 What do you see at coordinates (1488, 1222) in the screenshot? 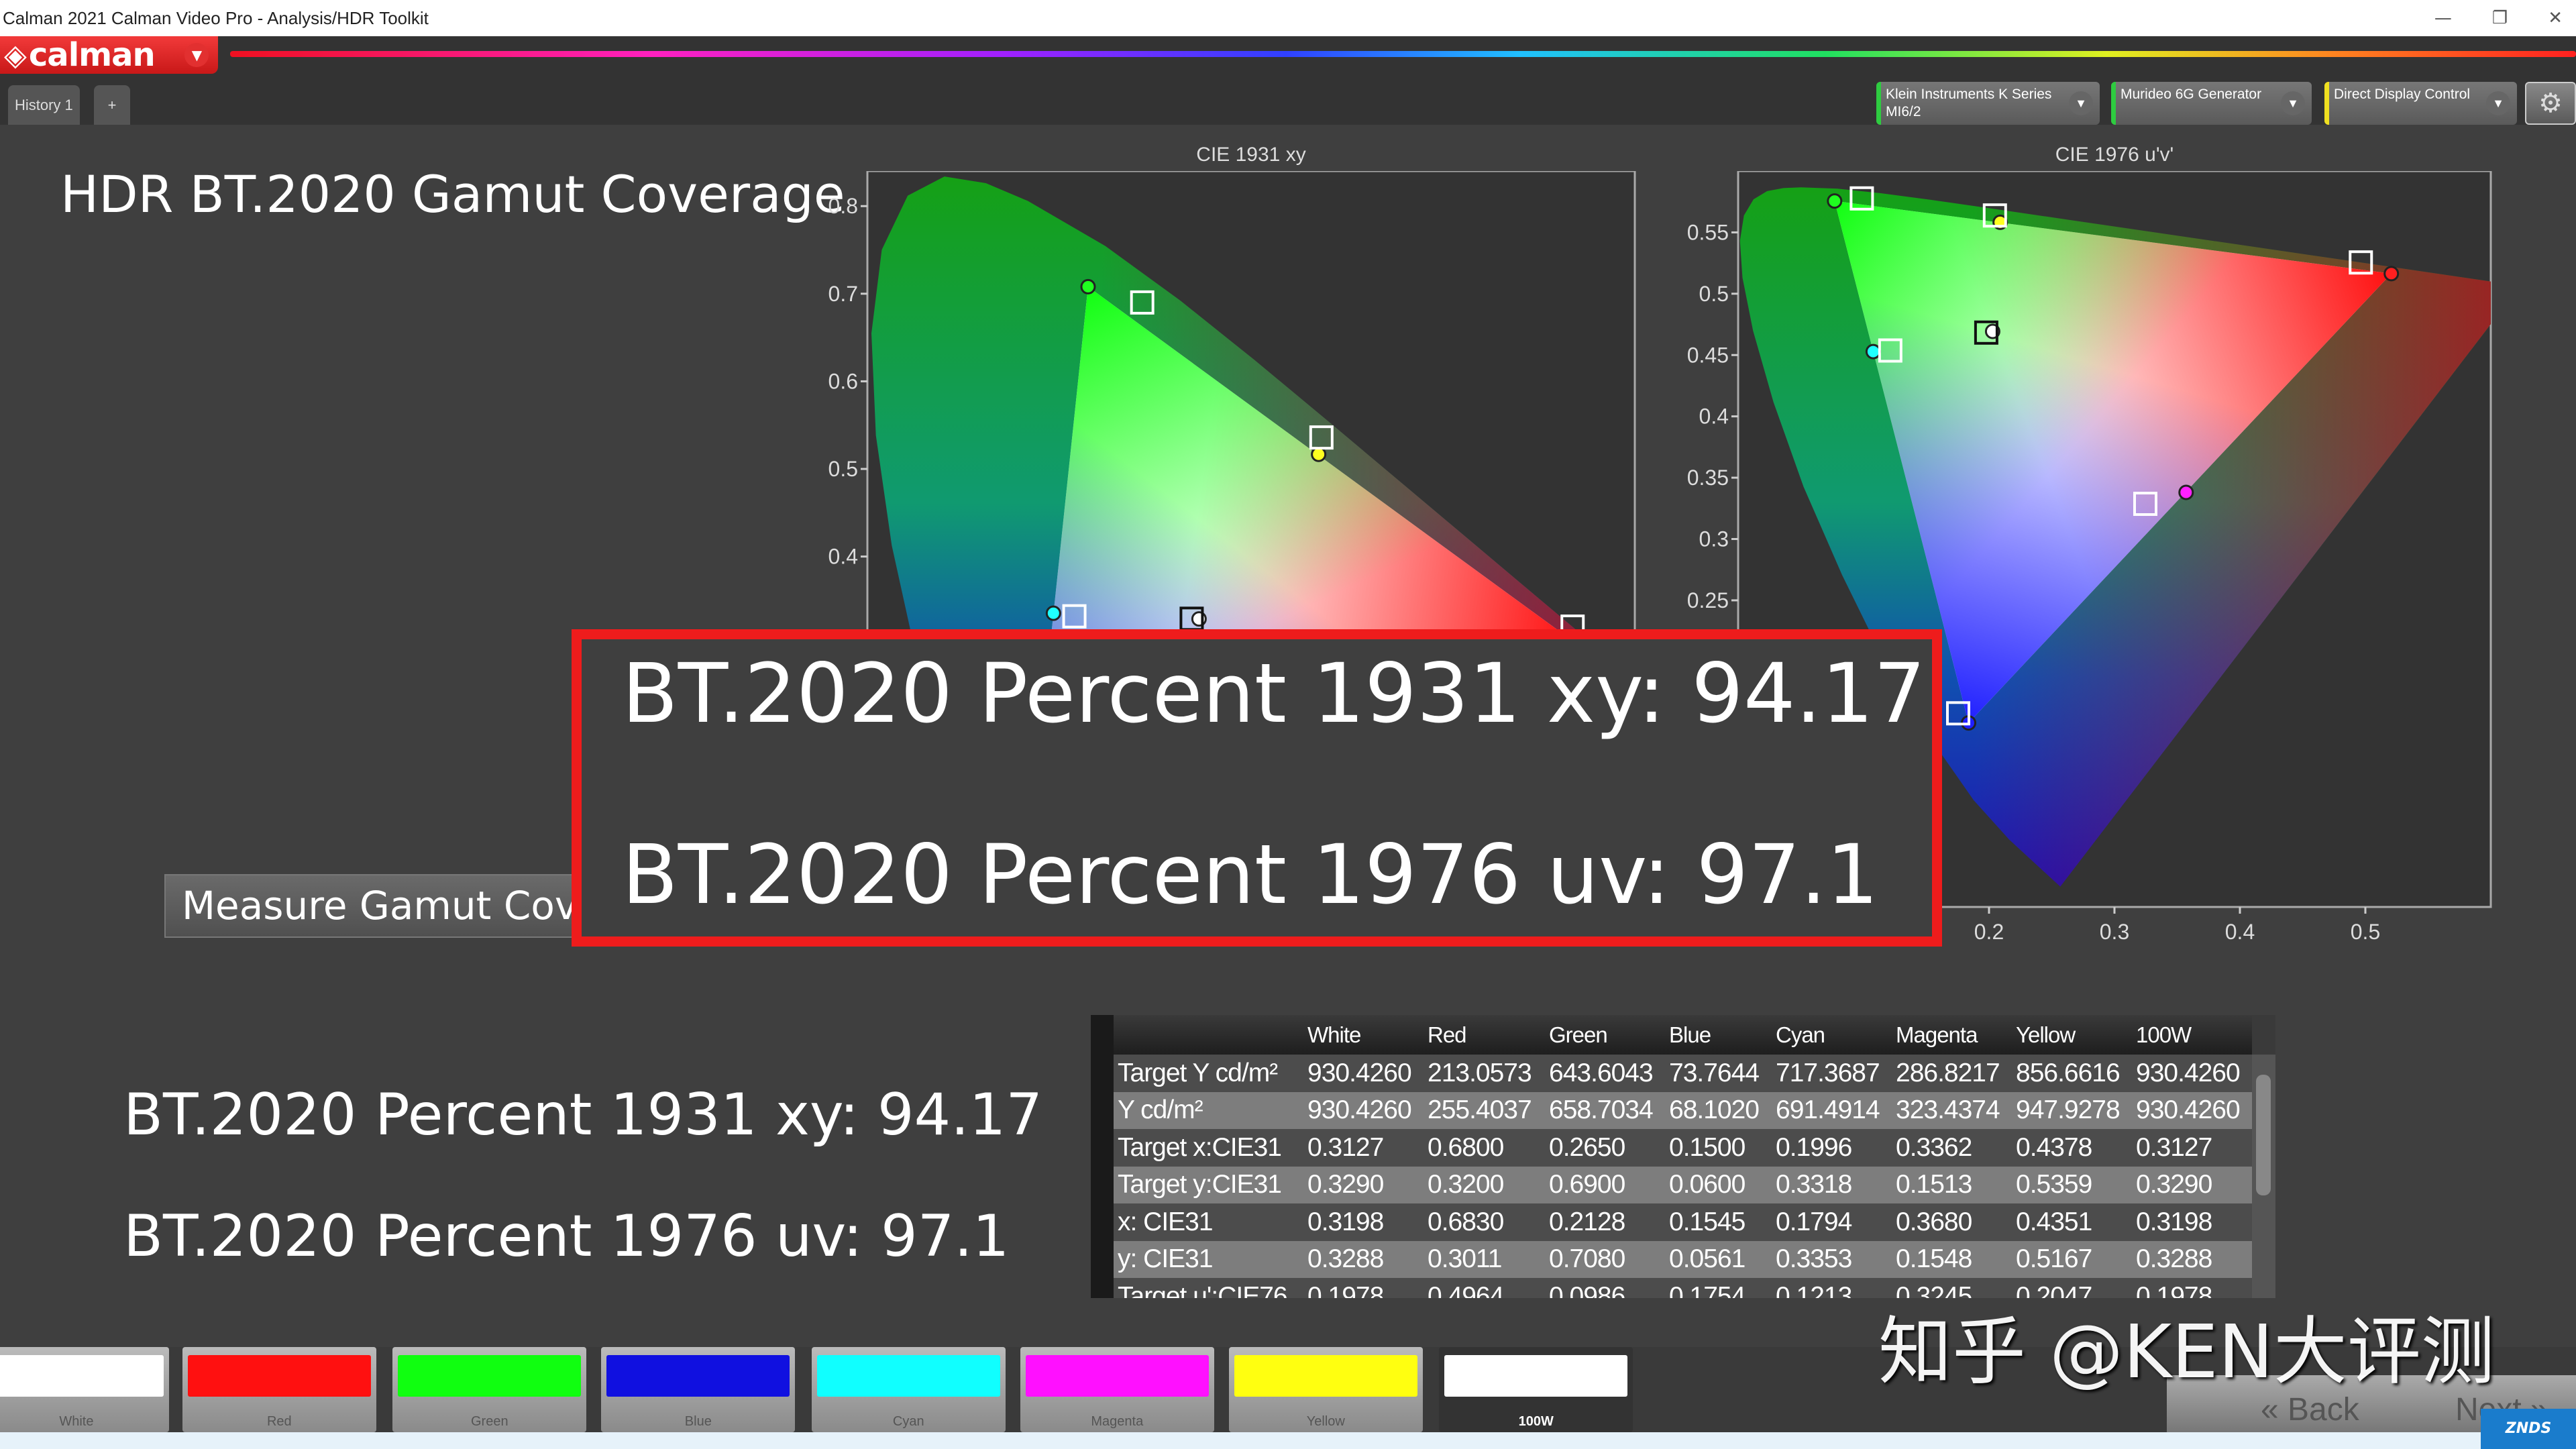
I see `table-cell: 0.6830` at bounding box center [1488, 1222].